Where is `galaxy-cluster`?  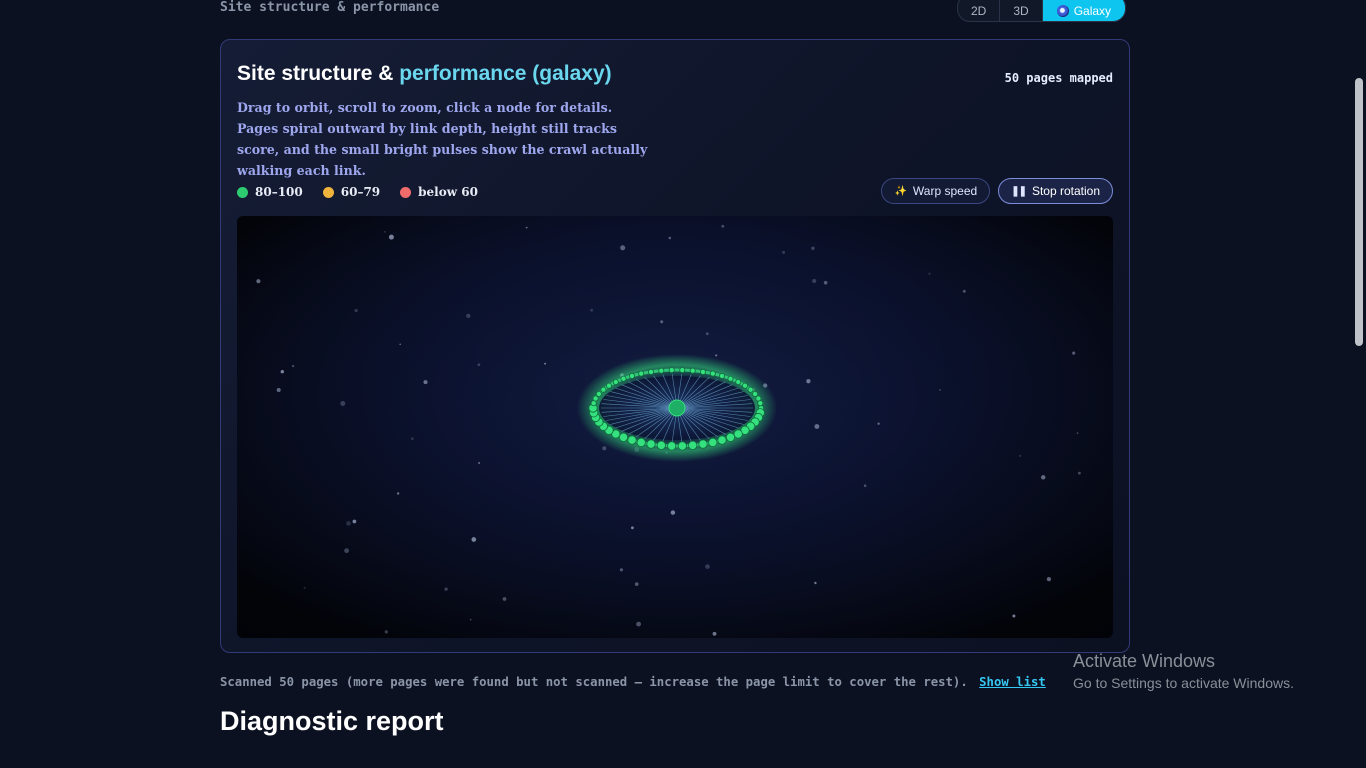 galaxy-cluster is located at coordinates (677, 408).